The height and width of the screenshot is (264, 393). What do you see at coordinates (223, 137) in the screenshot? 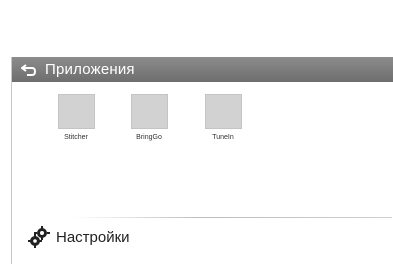
I see `app-label: TuneIn` at bounding box center [223, 137].